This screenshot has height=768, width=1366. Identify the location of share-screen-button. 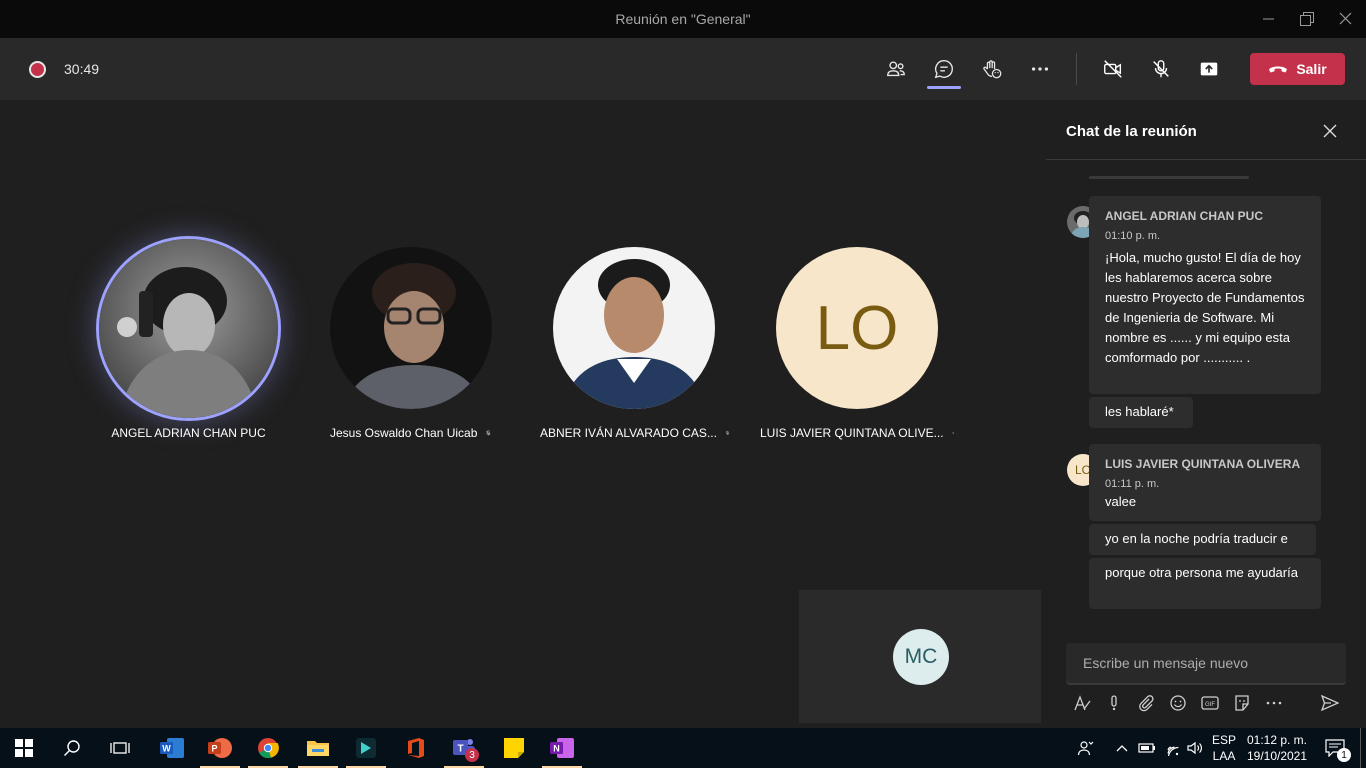
(1209, 69).